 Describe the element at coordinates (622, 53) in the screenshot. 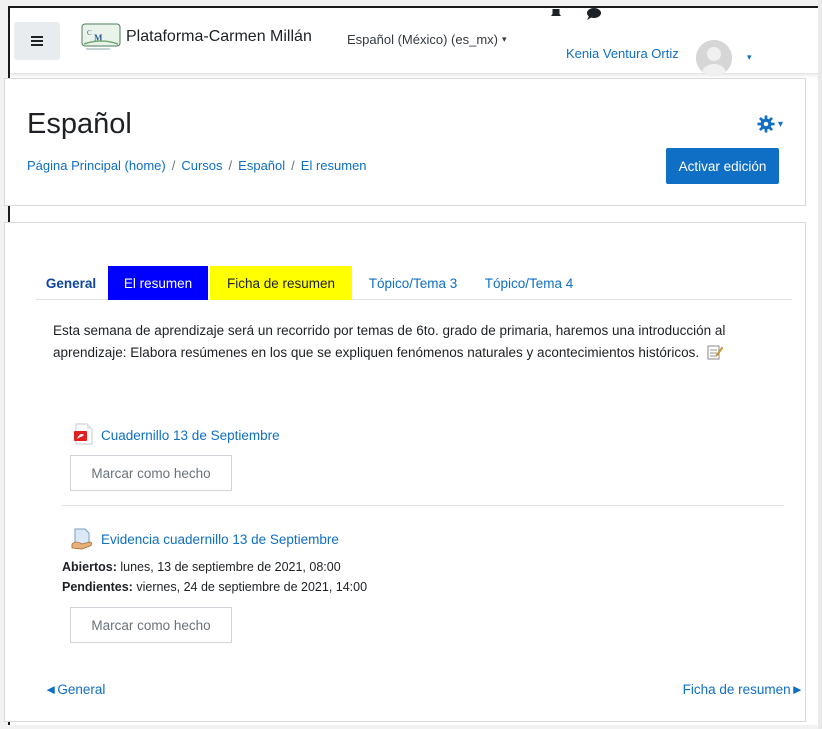

I see `user-name: Kenia Ventura Ortiz` at that location.